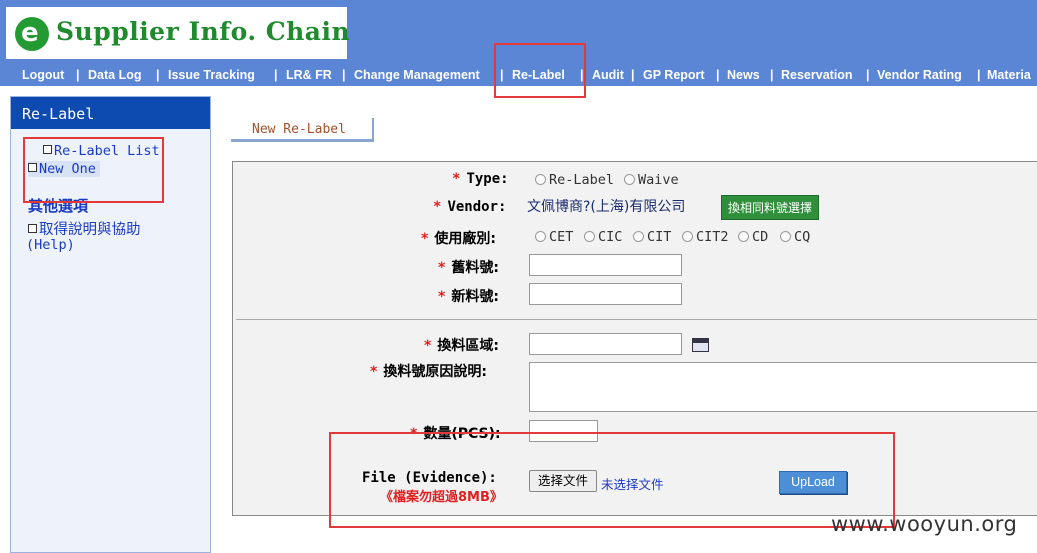 This screenshot has height=553, width=1037. I want to click on sidebar-item-help: 取得說明與協助, so click(84, 228).